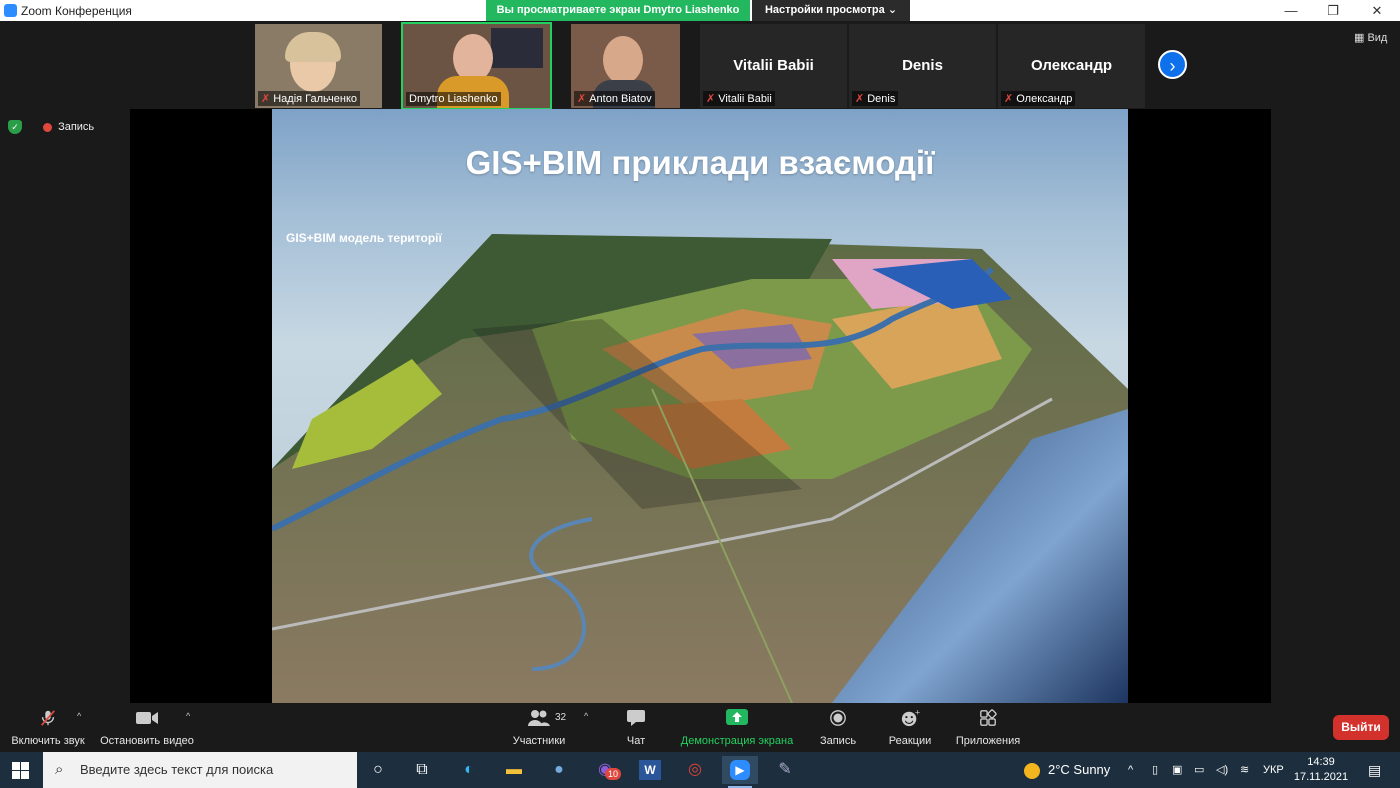  Describe the element at coordinates (988, 717) in the screenshot. I see `apps-icon` at that location.